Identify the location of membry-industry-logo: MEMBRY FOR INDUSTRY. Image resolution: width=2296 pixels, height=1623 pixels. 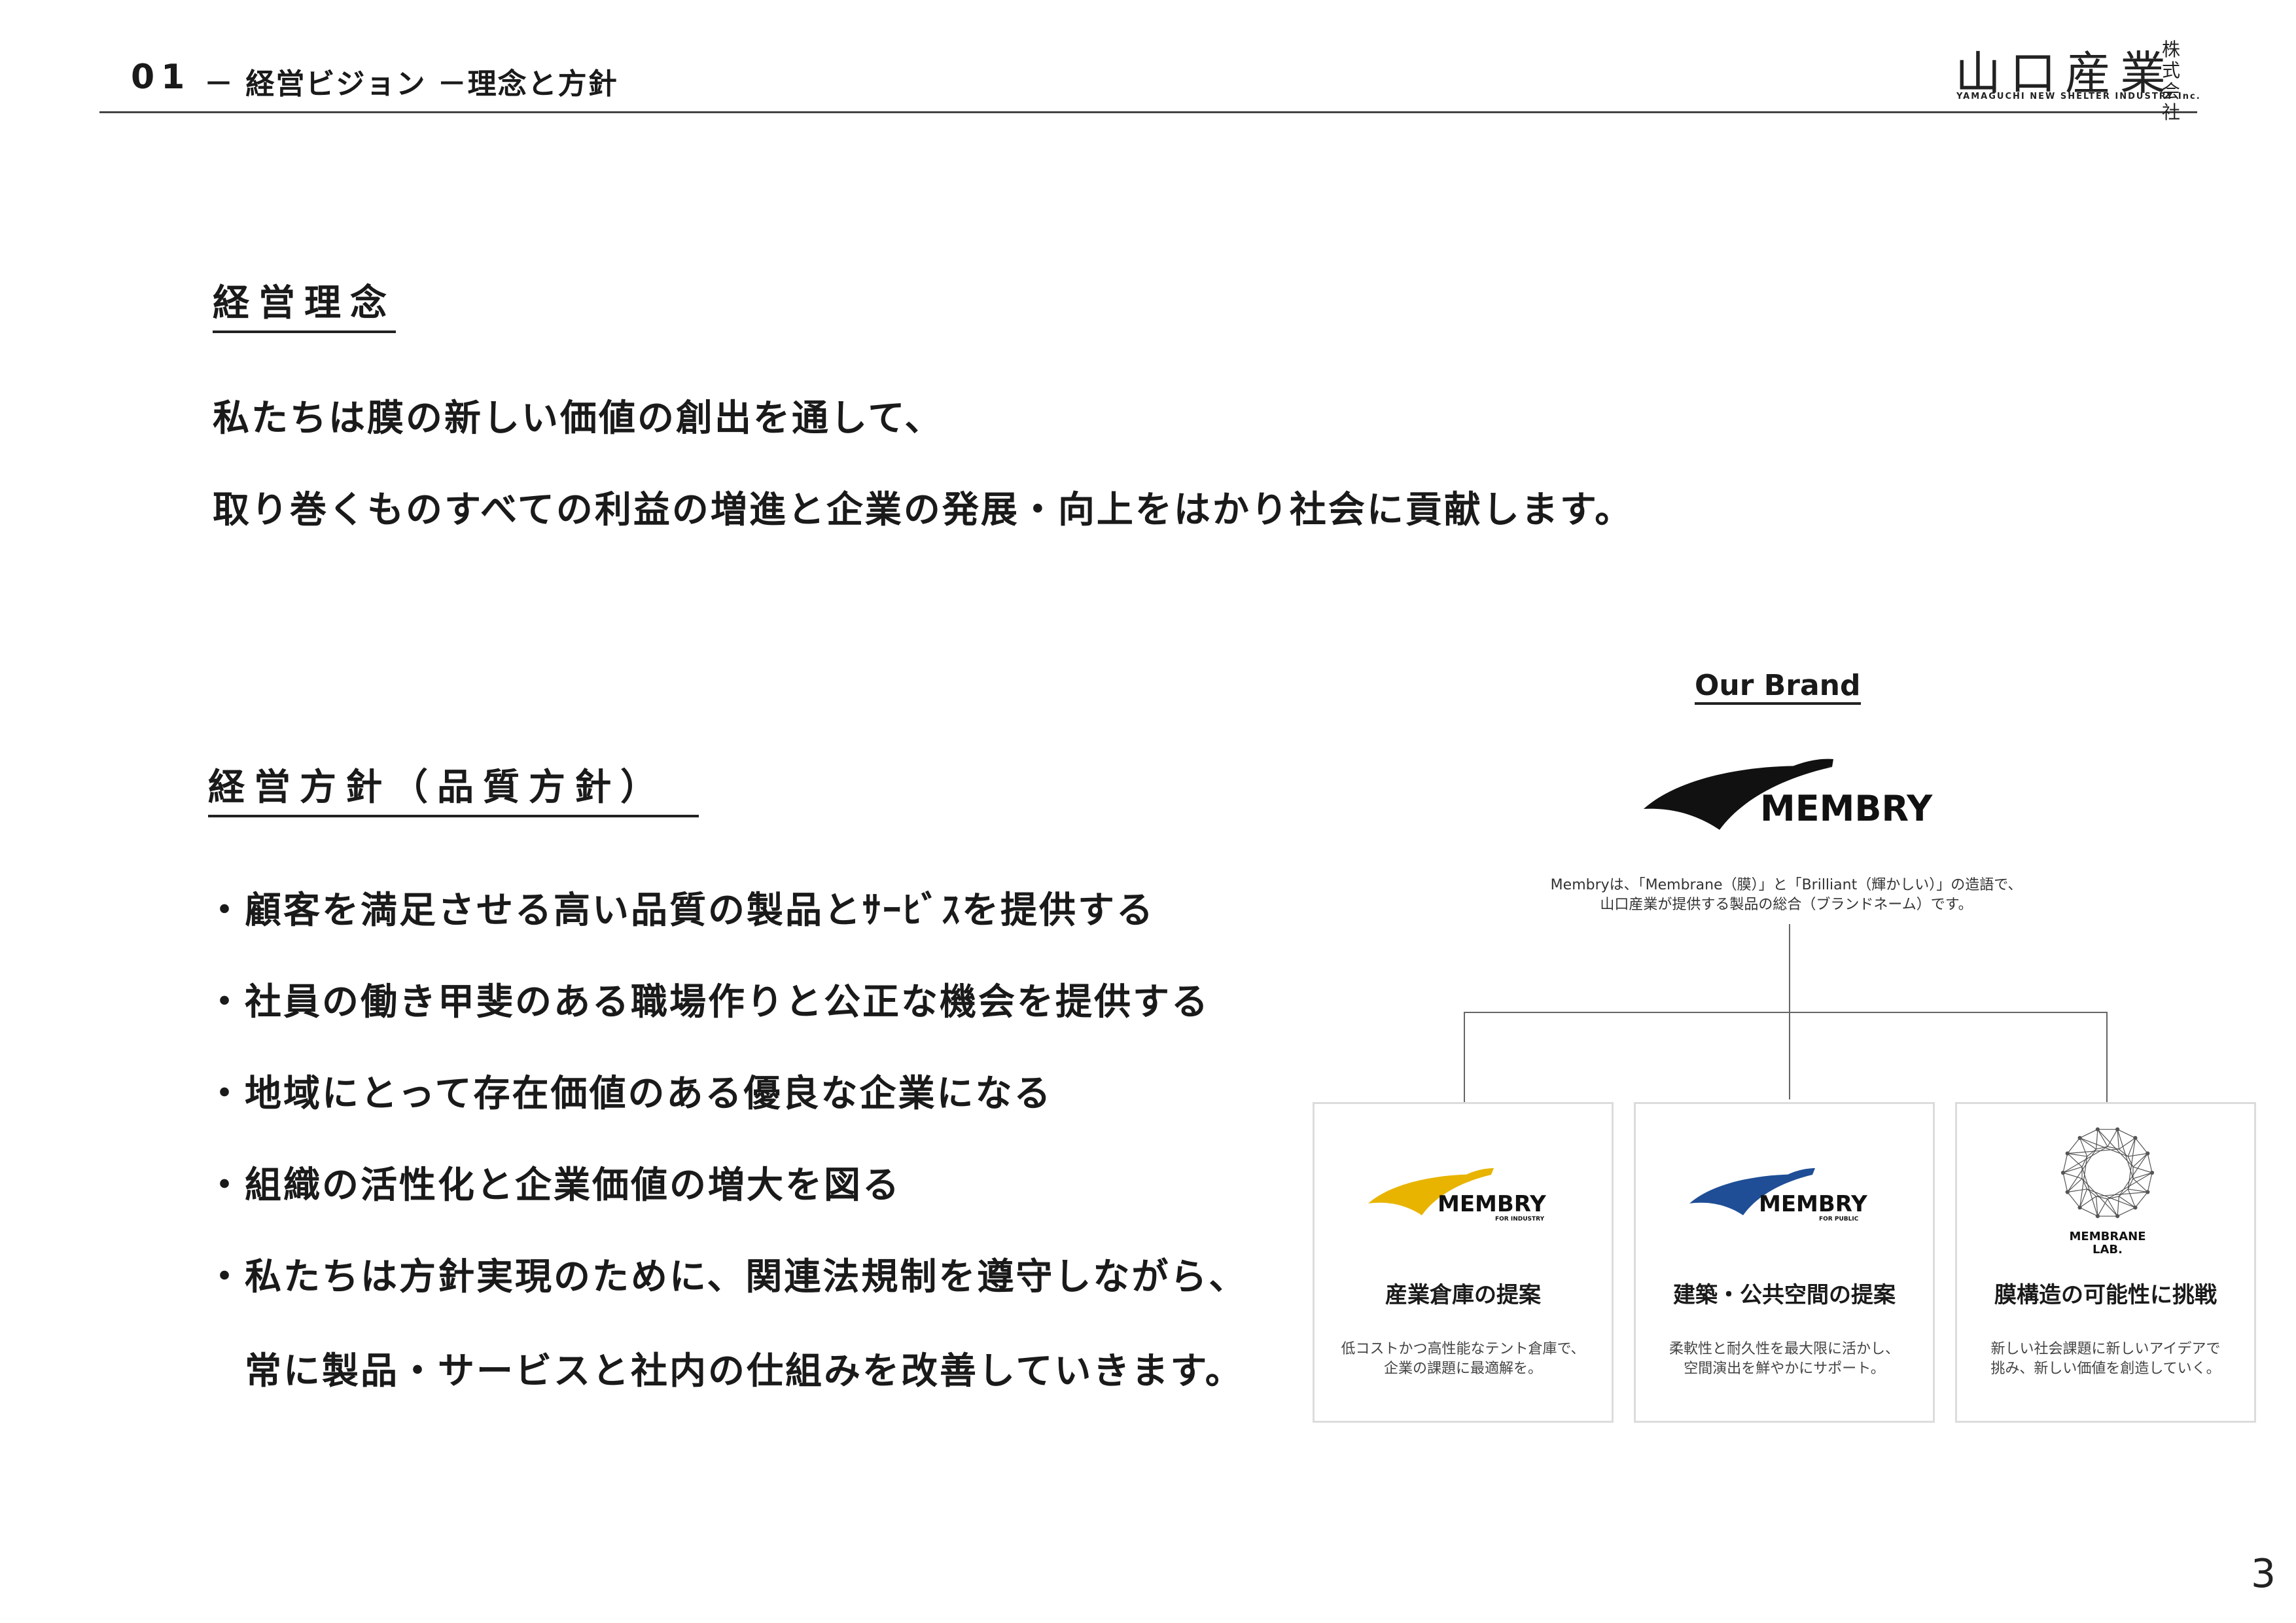
(1457, 1195).